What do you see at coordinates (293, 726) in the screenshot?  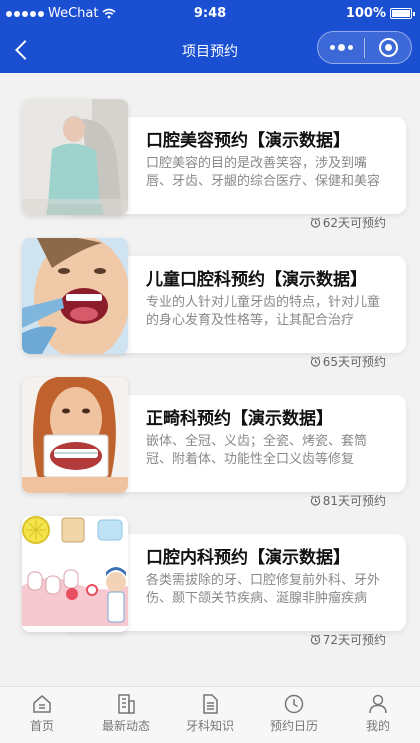 I see `tab-label: 预约日历` at bounding box center [293, 726].